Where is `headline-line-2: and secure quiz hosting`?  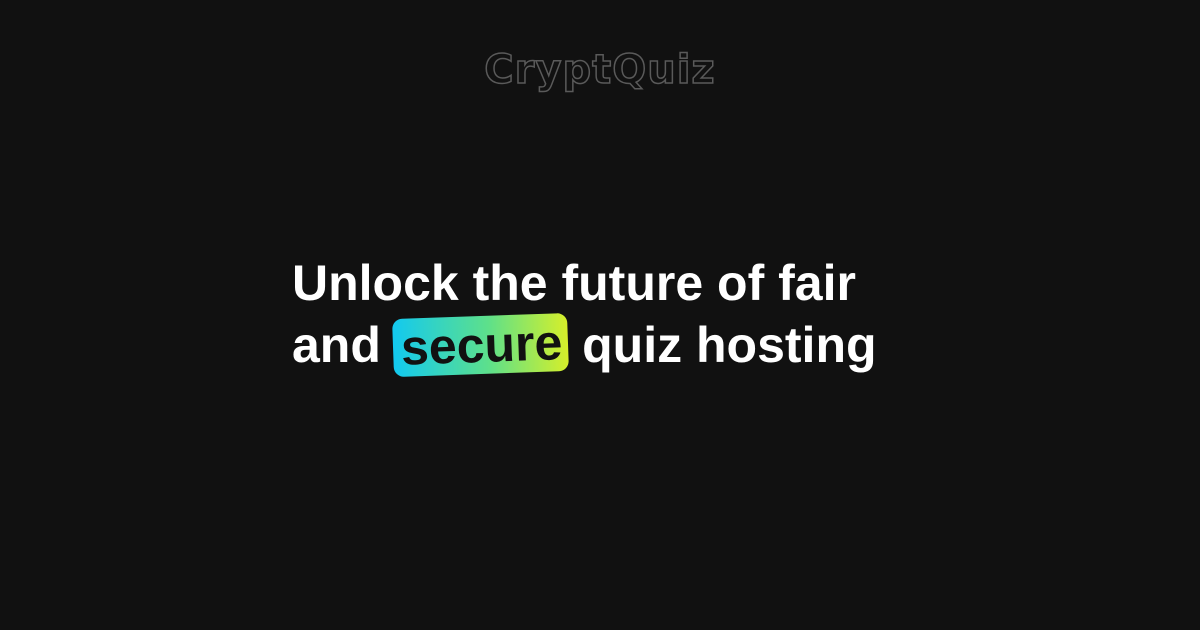 headline-line-2: and secure quiz hosting is located at coordinates (642, 345).